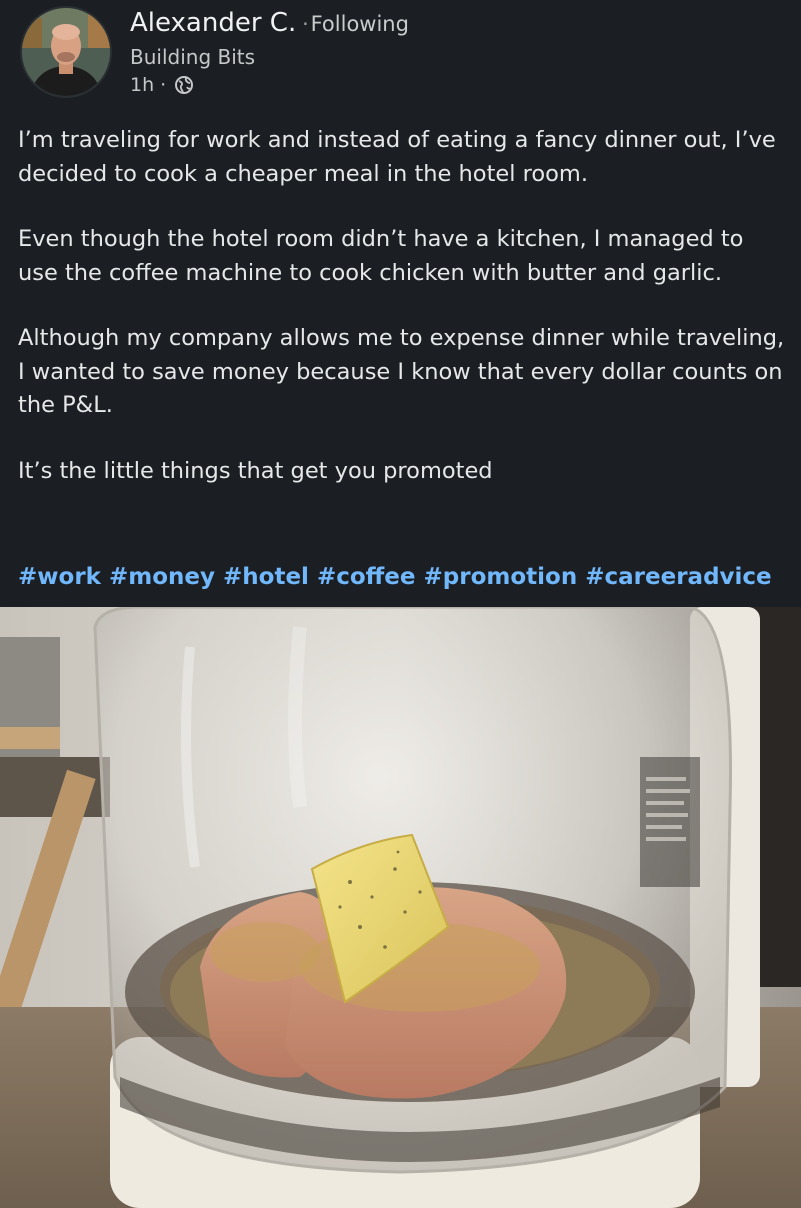 The height and width of the screenshot is (1208, 801). I want to click on avatar-image, so click(66, 52).